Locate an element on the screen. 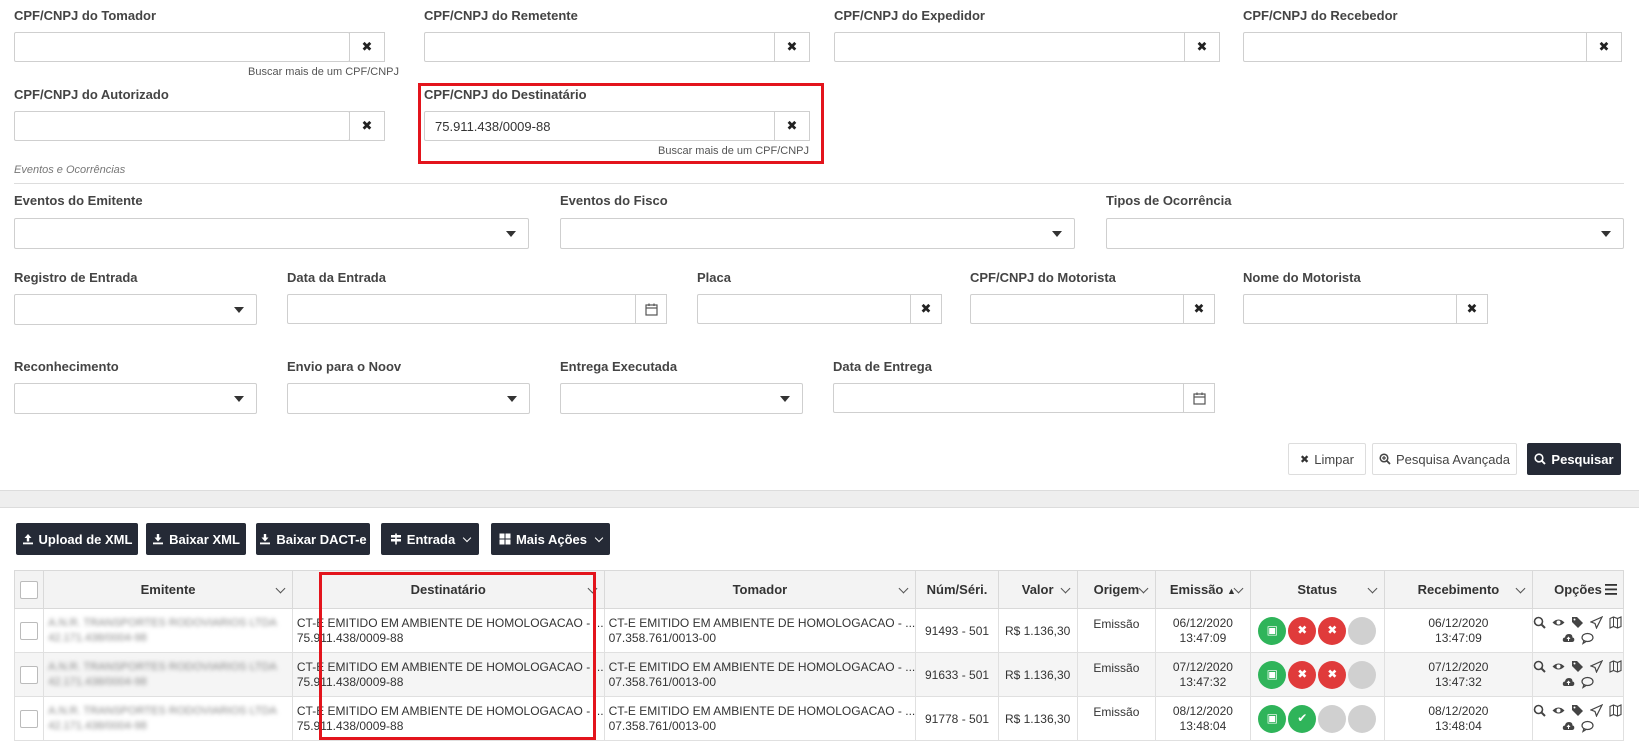  col-origem: Origem is located at coordinates (1116, 589).